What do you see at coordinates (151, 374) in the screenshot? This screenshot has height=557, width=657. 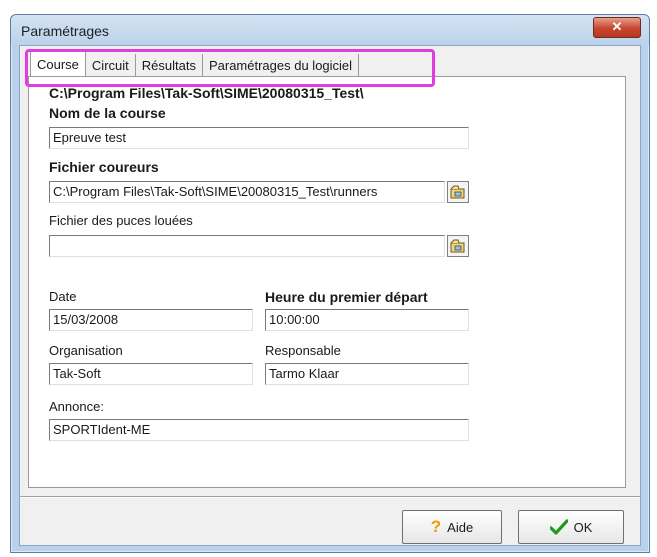 I see `organisation-field: Tak-Soft` at bounding box center [151, 374].